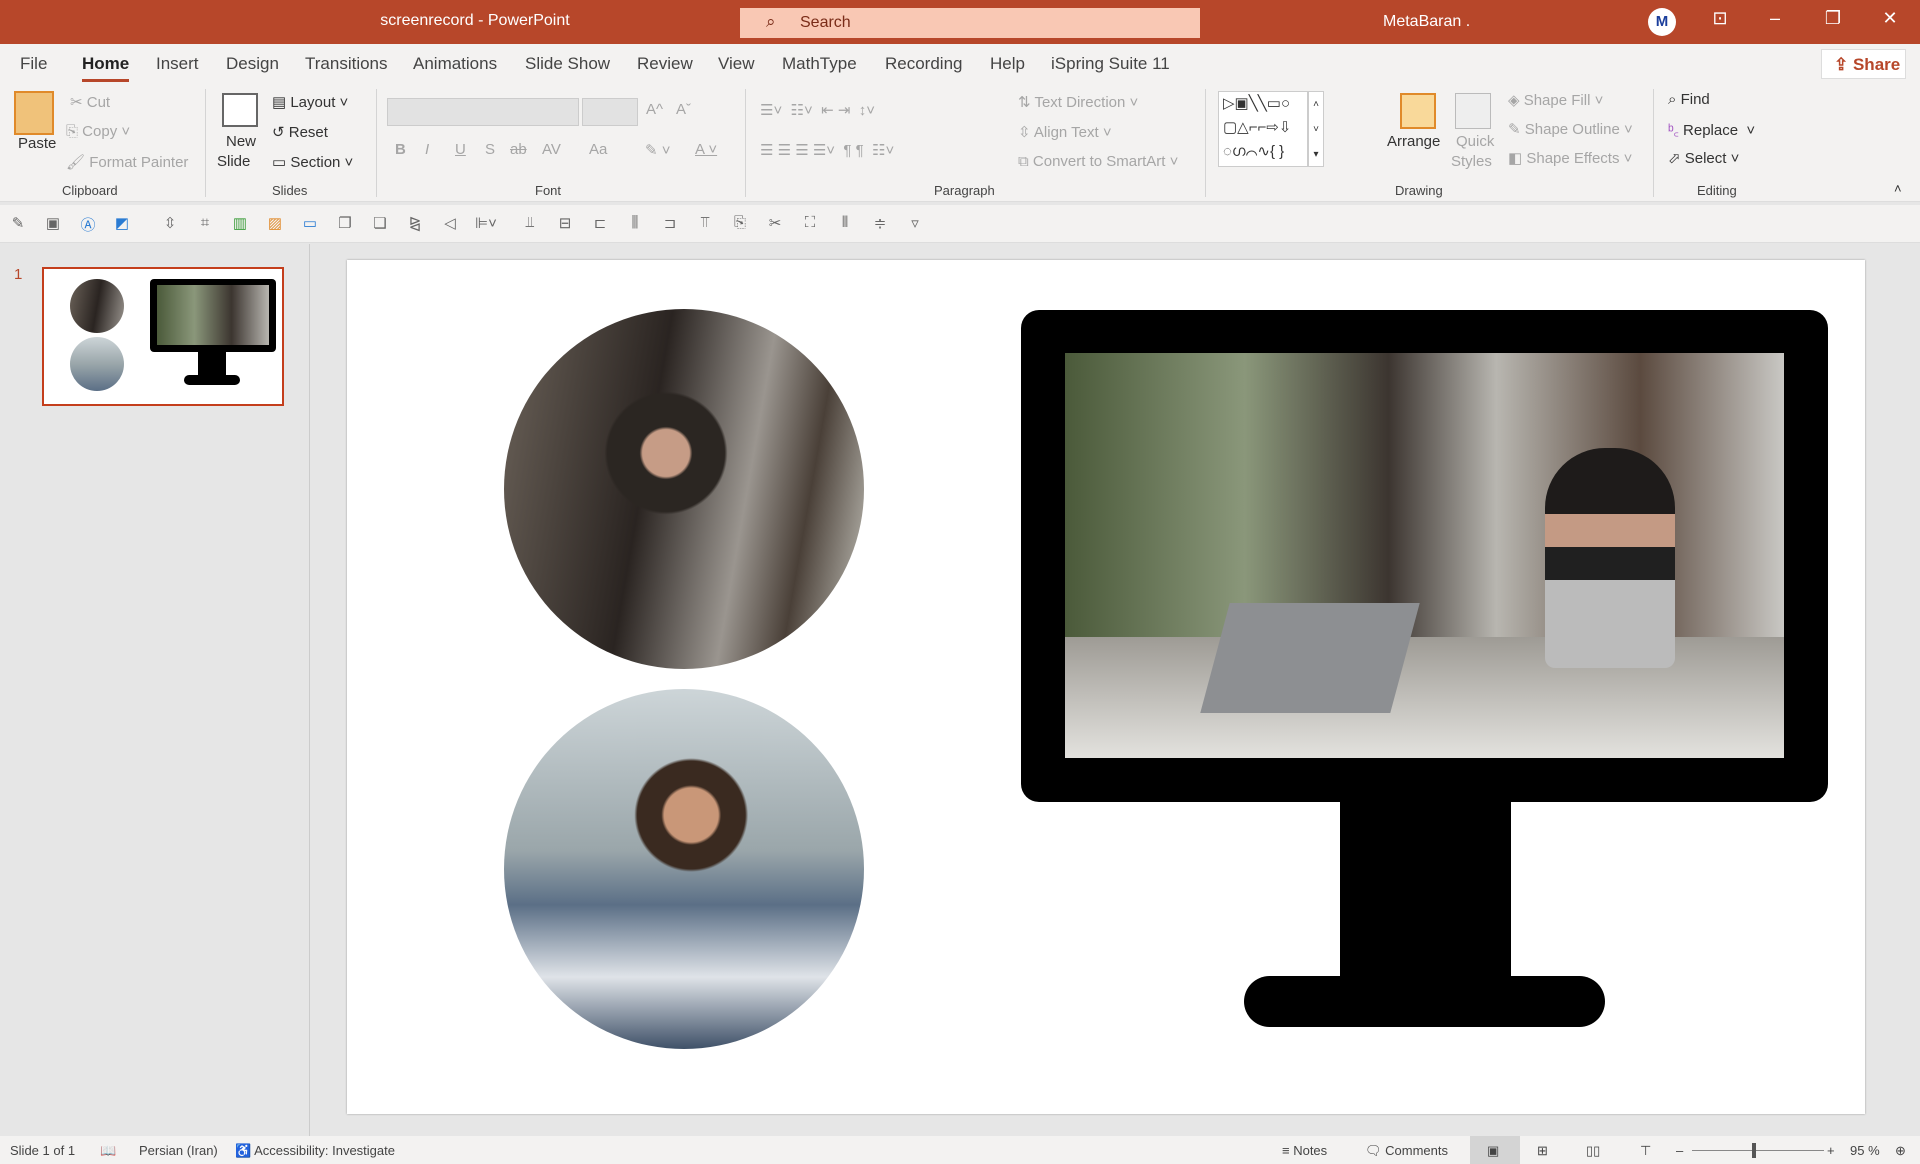  I want to click on tab-file: File, so click(33, 64).